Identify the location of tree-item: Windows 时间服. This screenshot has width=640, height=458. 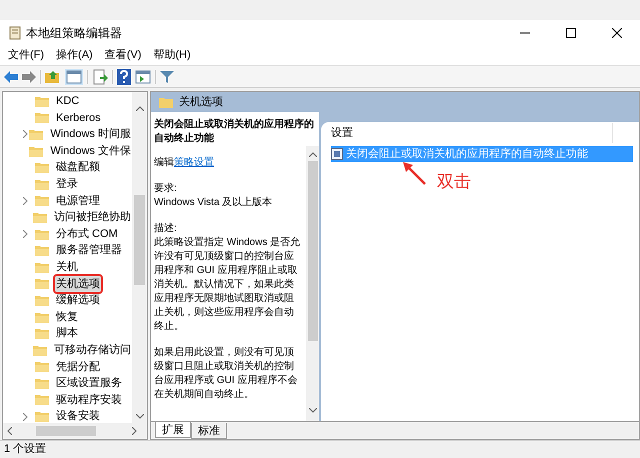
(90, 134).